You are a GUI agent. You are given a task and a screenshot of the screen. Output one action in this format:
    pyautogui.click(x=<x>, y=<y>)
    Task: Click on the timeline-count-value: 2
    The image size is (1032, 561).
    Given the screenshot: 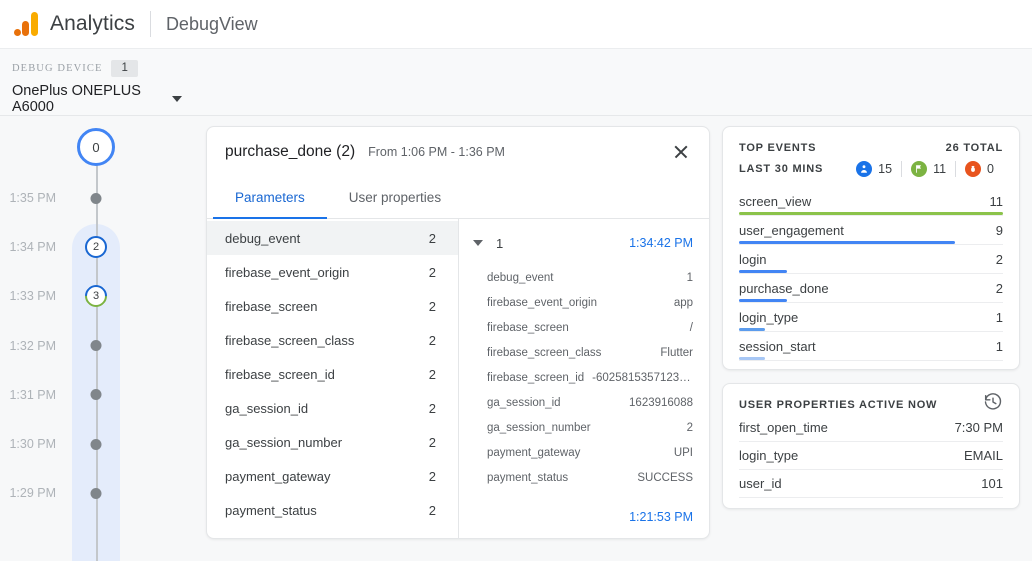 What is the action you would take?
    pyautogui.click(x=96, y=247)
    